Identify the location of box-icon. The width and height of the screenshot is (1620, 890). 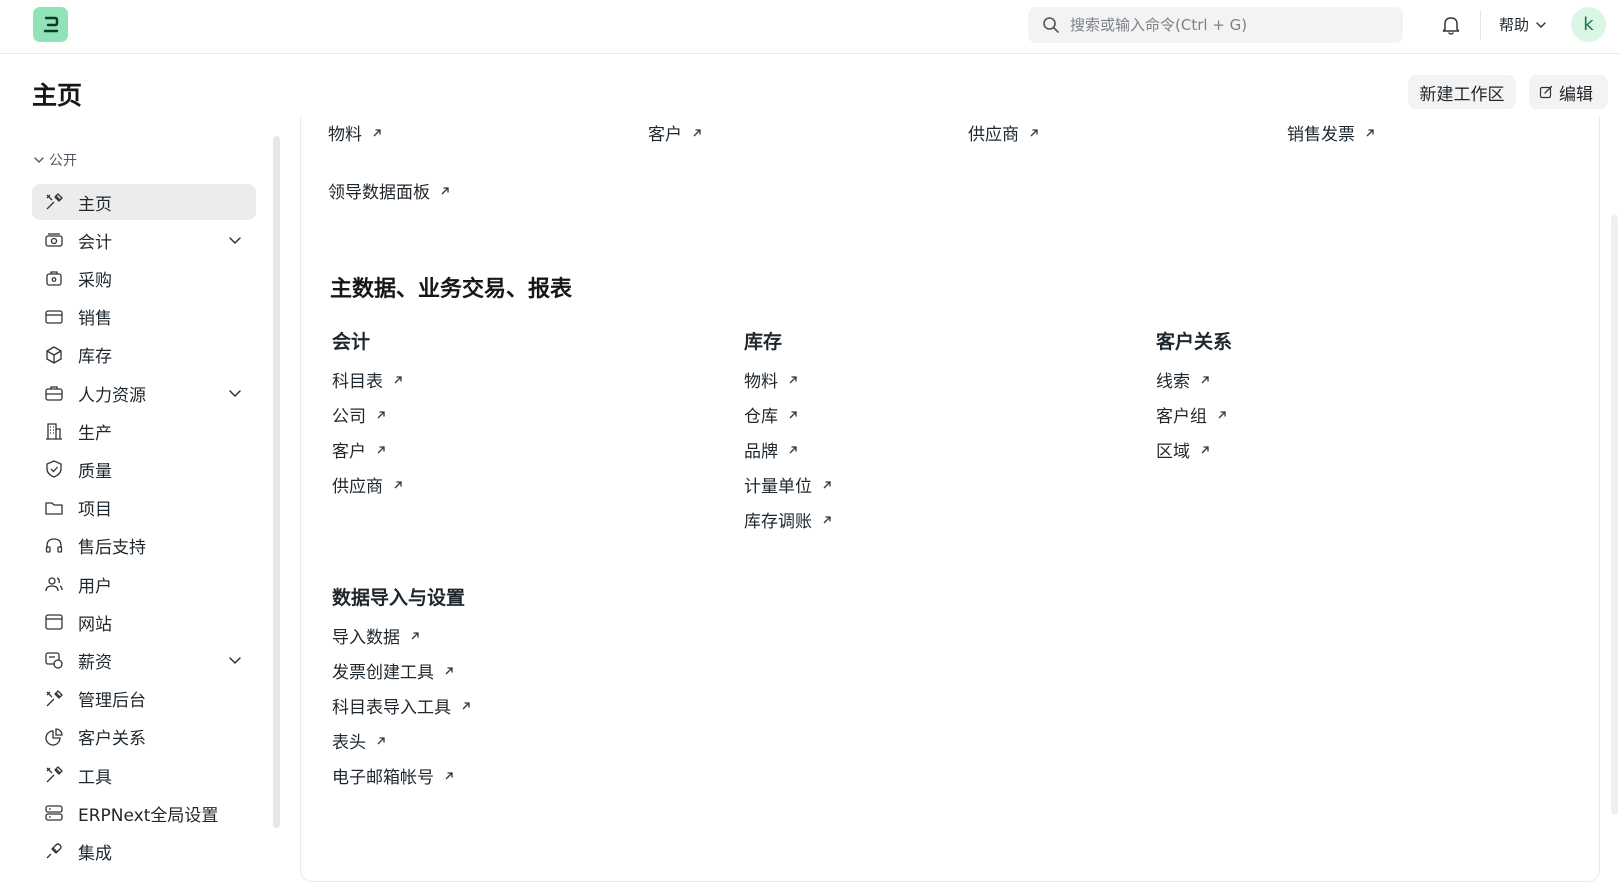
(54, 355).